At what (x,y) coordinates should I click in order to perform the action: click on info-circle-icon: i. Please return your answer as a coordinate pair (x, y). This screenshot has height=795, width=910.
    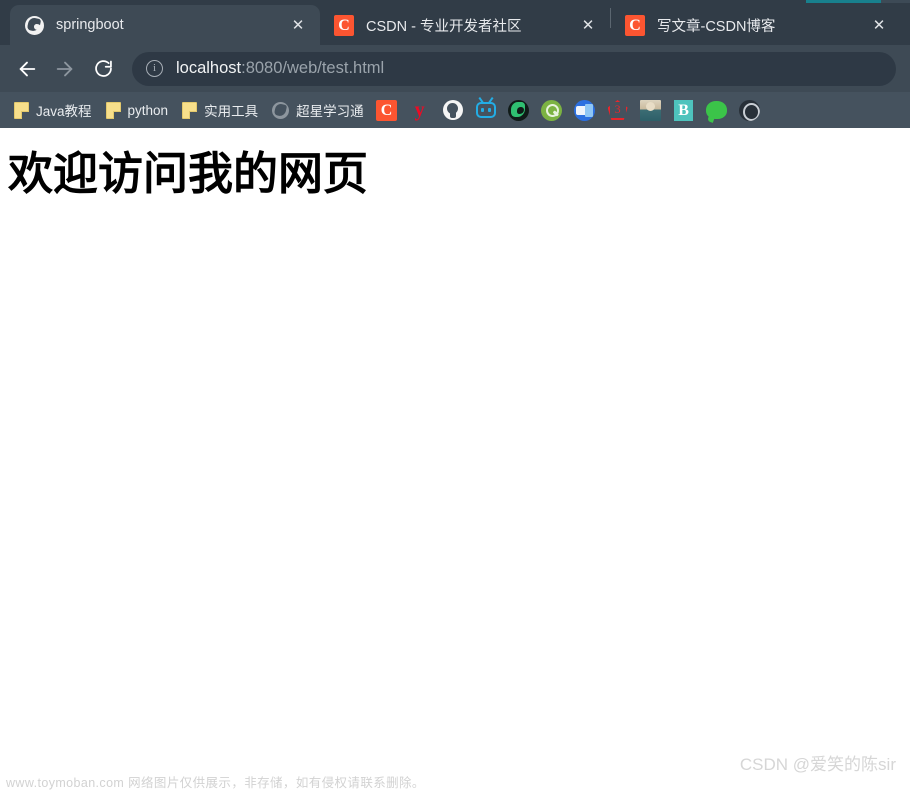
    Looking at the image, I should click on (154, 68).